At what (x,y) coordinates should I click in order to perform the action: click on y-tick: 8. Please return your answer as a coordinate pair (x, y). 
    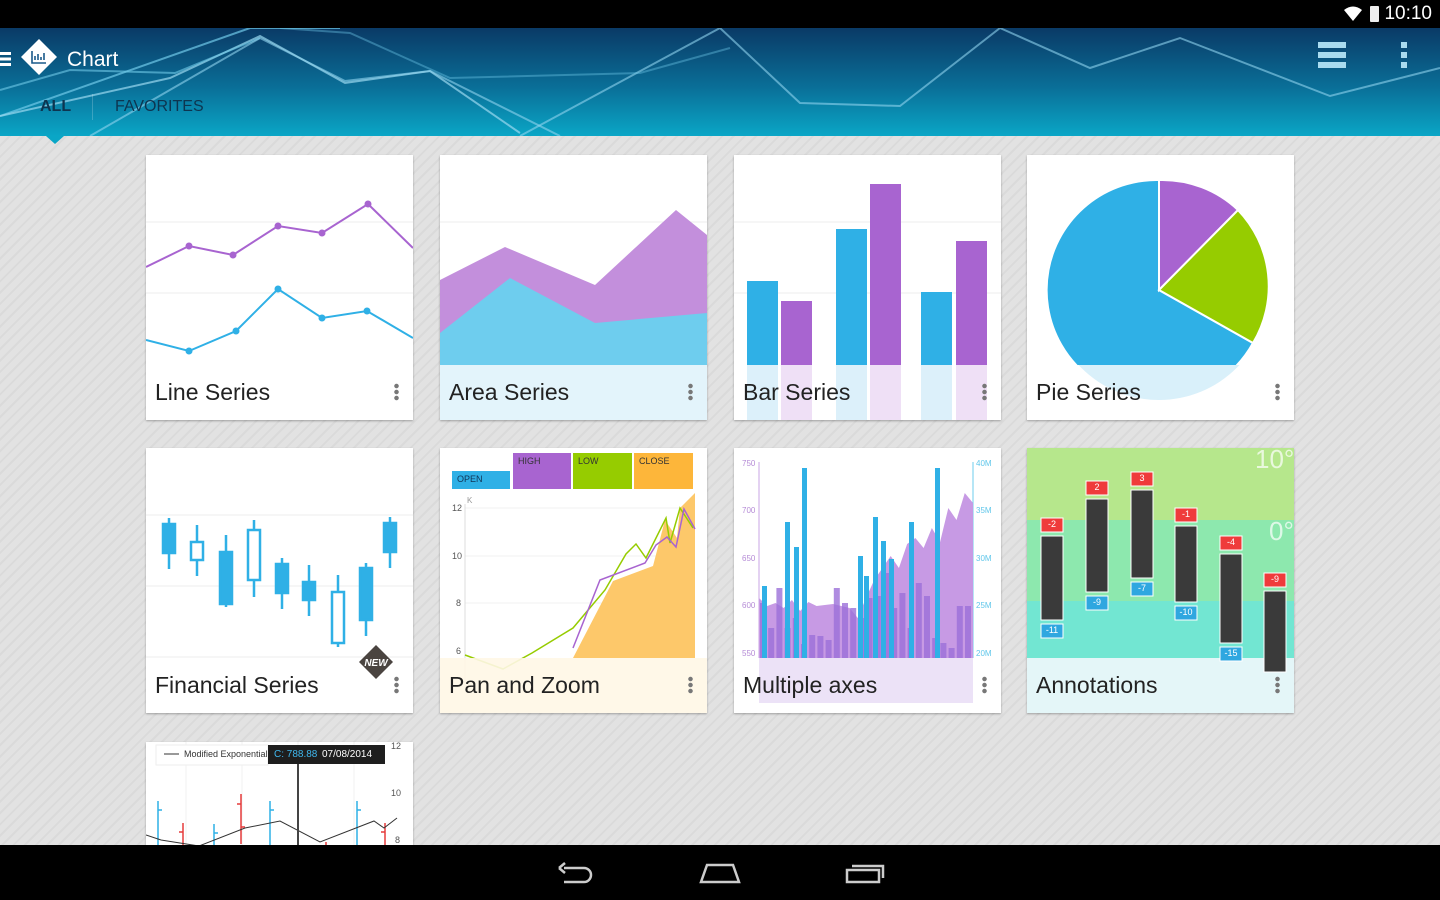
    Looking at the image, I should click on (459, 603).